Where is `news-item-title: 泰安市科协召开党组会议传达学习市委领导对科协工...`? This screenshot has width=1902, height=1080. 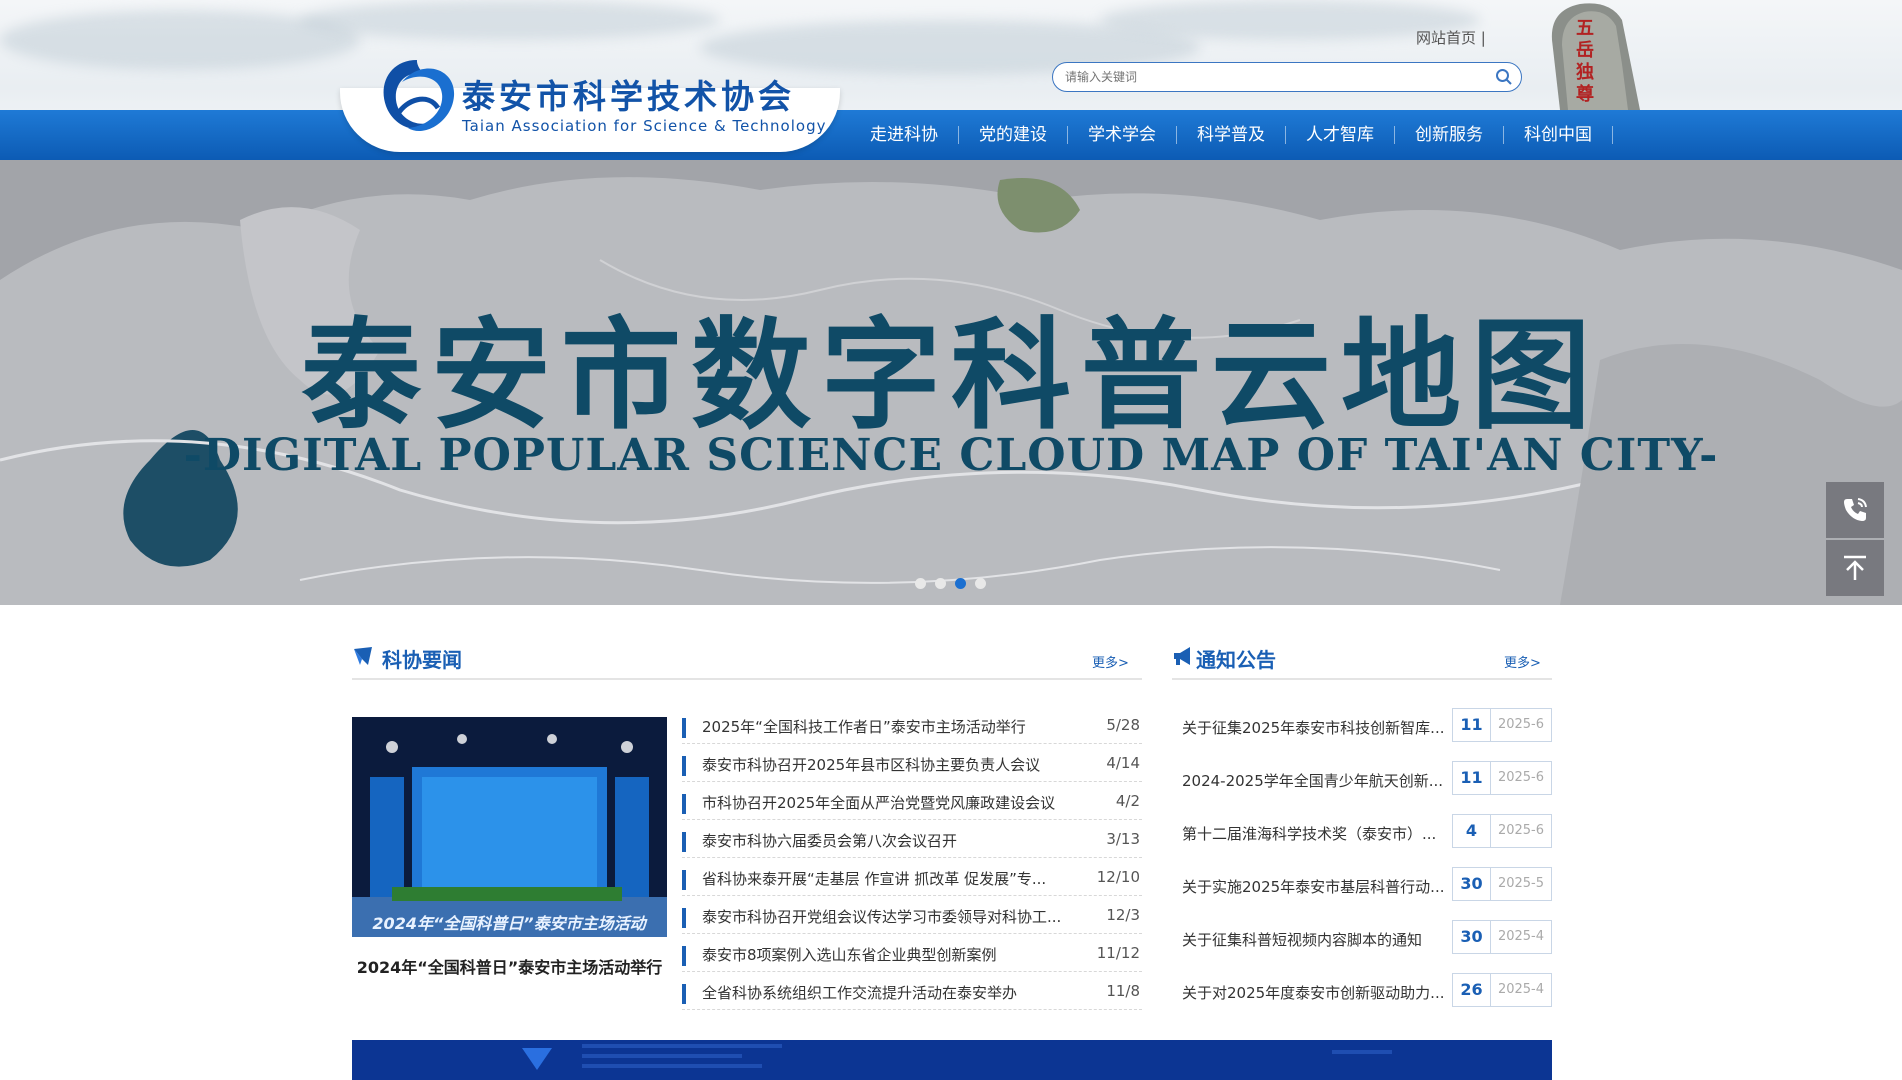 news-item-title: 泰安市科协召开党组会议传达学习市委领导对科协工... is located at coordinates (882, 916).